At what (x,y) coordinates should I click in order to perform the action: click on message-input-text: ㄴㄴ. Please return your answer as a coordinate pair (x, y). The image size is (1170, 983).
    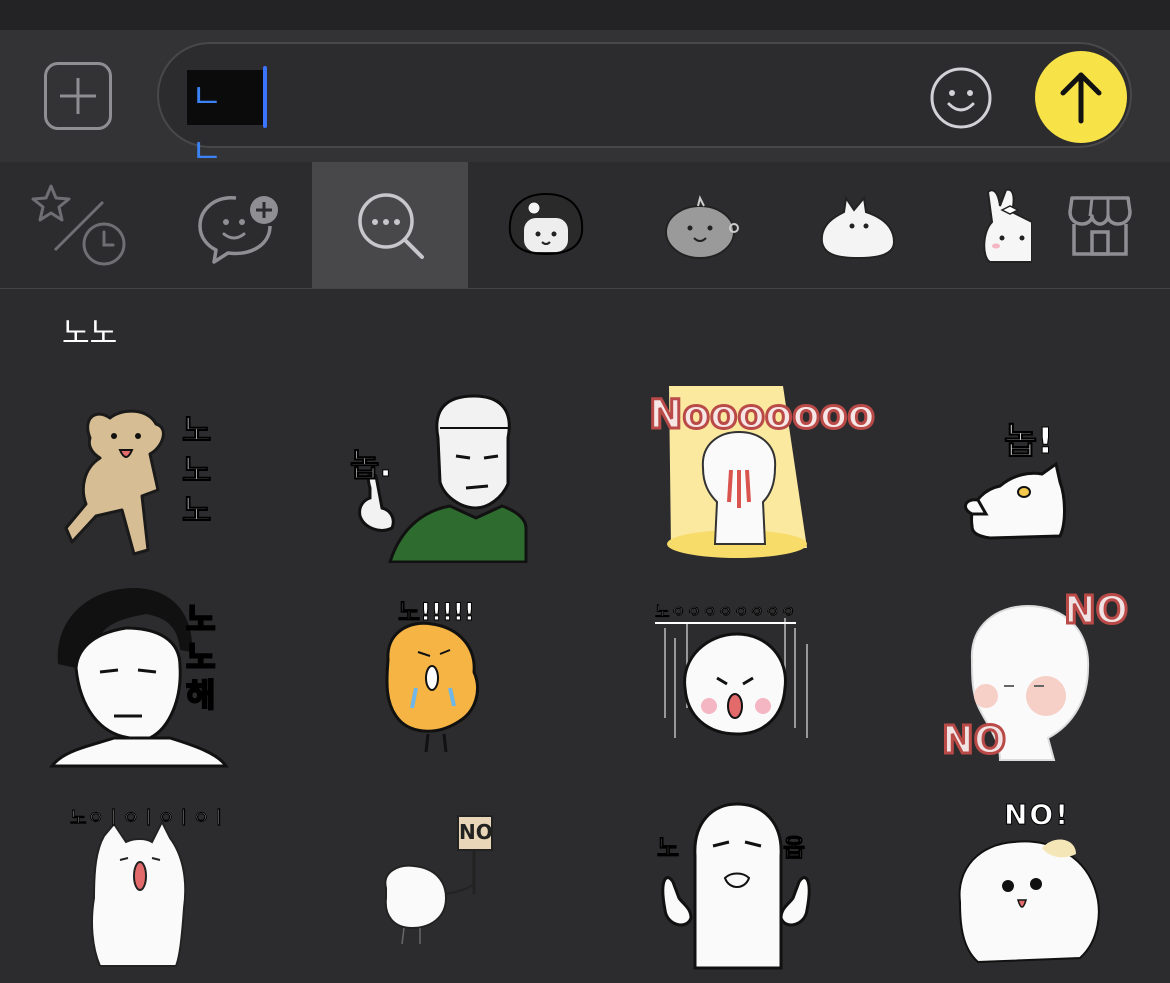
    Looking at the image, I should click on (225, 121).